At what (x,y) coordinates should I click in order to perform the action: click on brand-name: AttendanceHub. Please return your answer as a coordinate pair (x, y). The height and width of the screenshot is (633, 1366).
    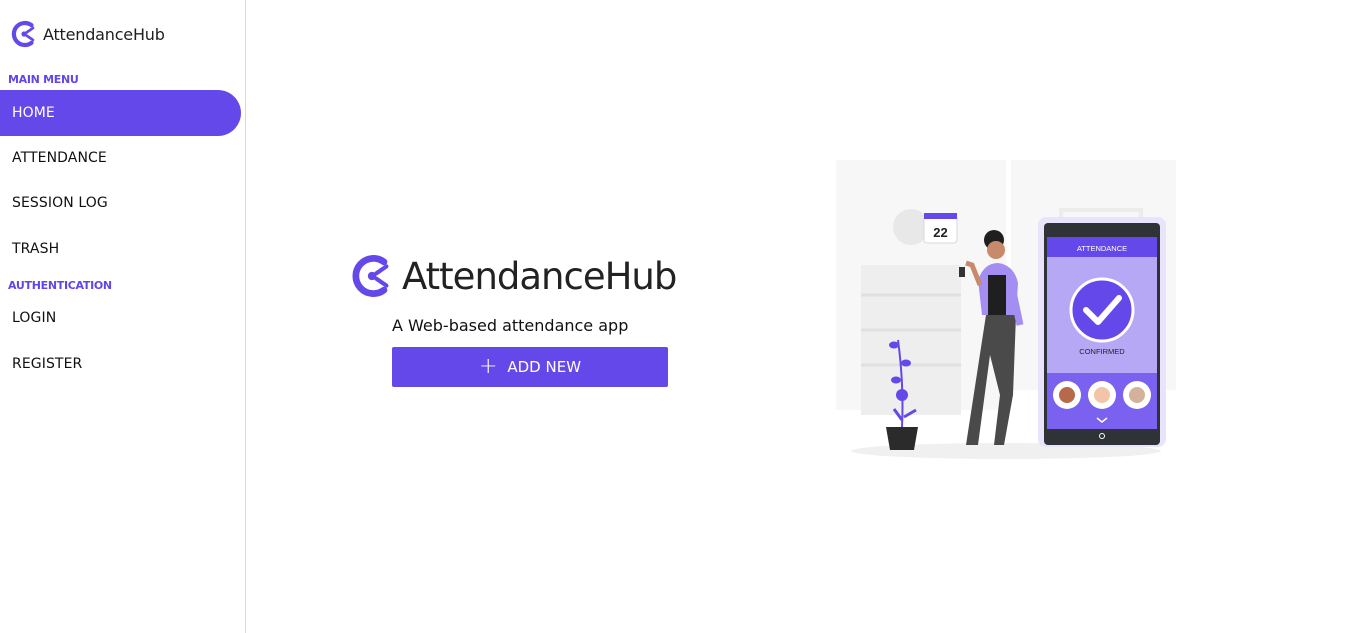
    Looking at the image, I should click on (104, 34).